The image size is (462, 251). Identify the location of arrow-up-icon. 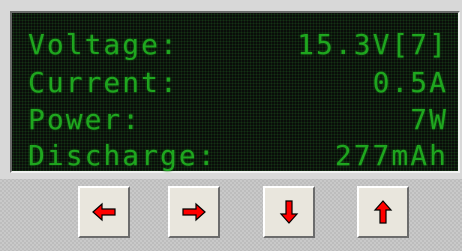
(383, 212).